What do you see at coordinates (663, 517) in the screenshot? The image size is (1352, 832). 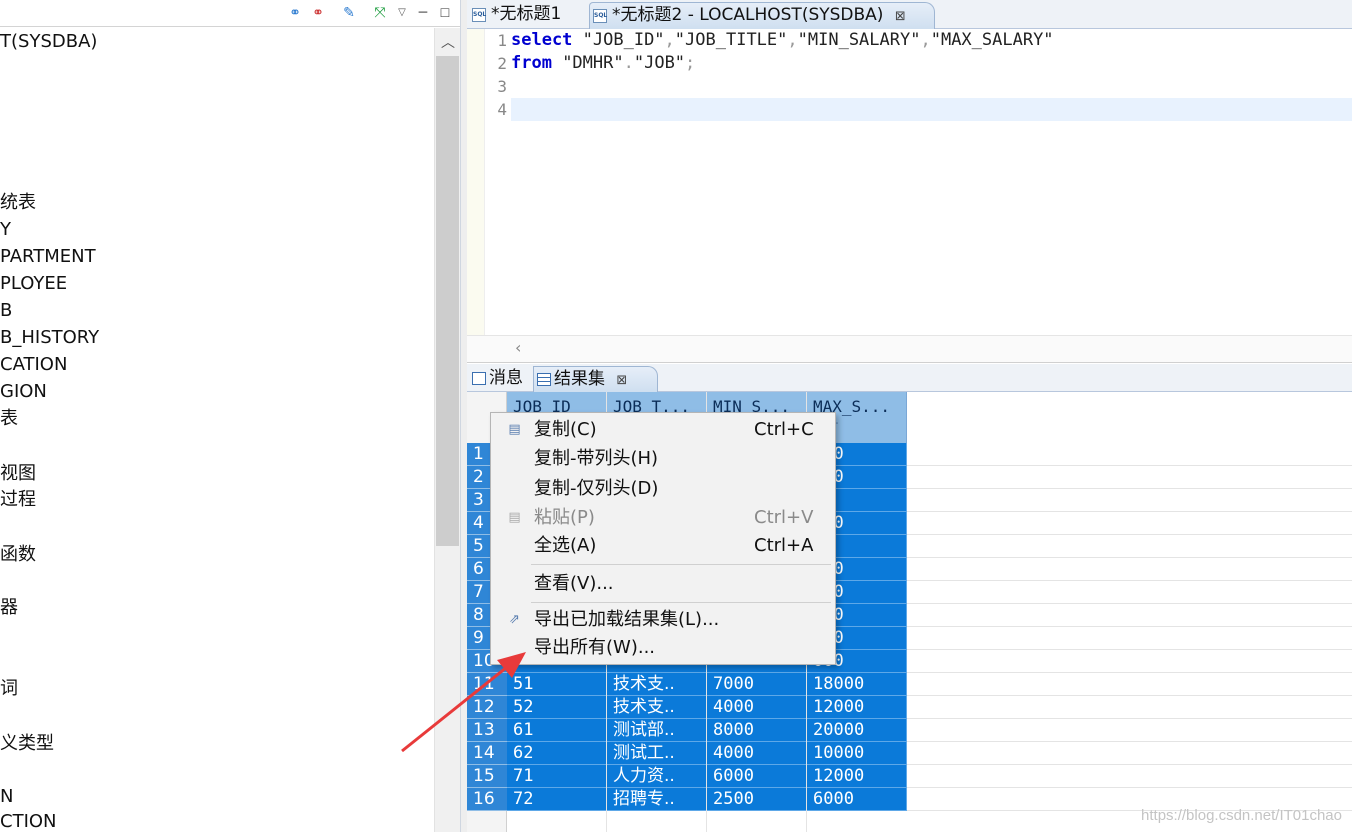 I see `menu-item-paste: ▤ 粘贴(P) Ctrl+V` at bounding box center [663, 517].